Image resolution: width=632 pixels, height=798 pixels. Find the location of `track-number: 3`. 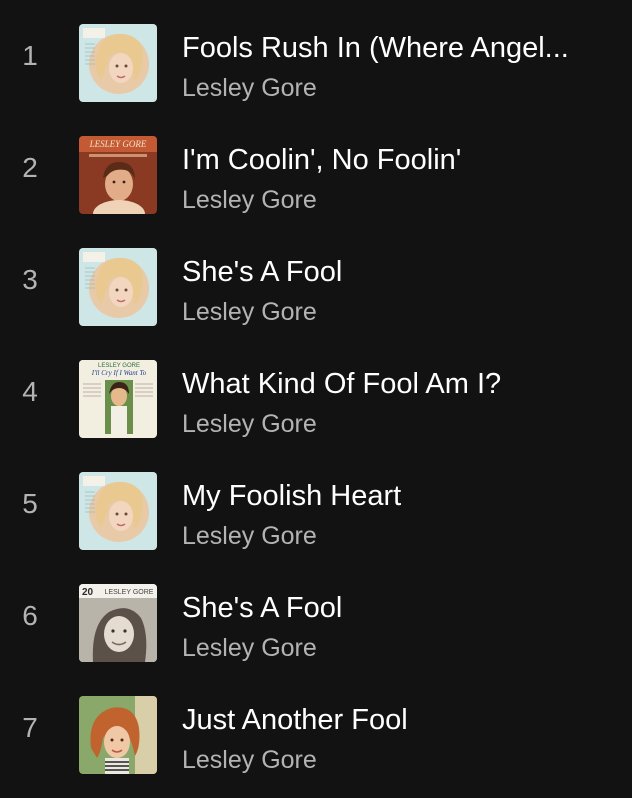

track-number: 3 is located at coordinates (30, 279).